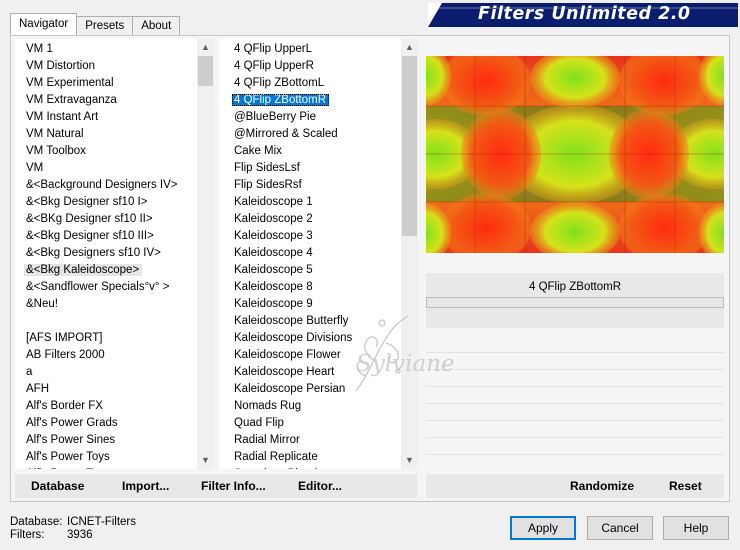 The height and width of the screenshot is (550, 740). I want to click on tab-presets: Presets, so click(105, 25).